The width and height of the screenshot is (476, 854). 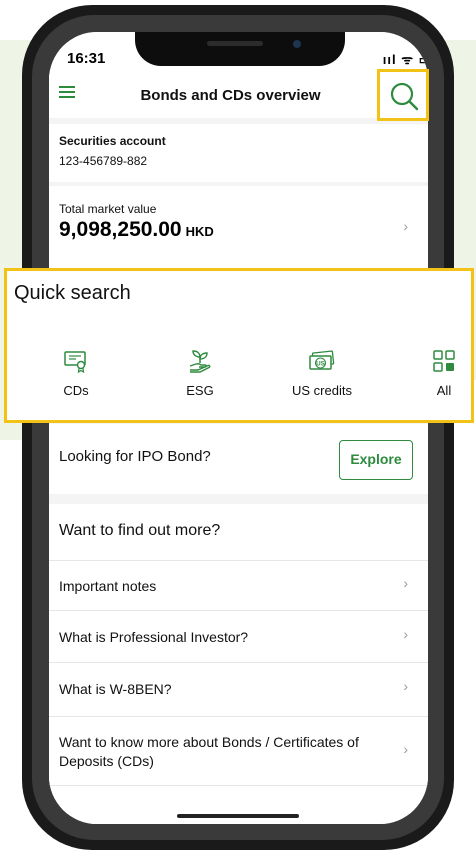 I want to click on home-indicator, so click(x=238, y=816).